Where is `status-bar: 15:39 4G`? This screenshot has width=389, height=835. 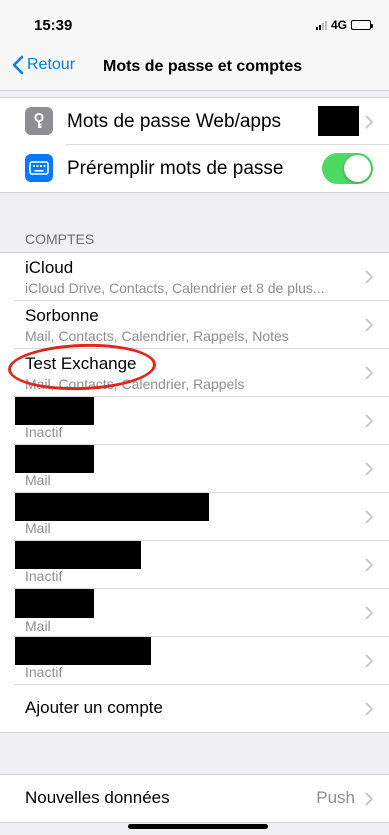
status-bar: 15:39 4G is located at coordinates (194, 22).